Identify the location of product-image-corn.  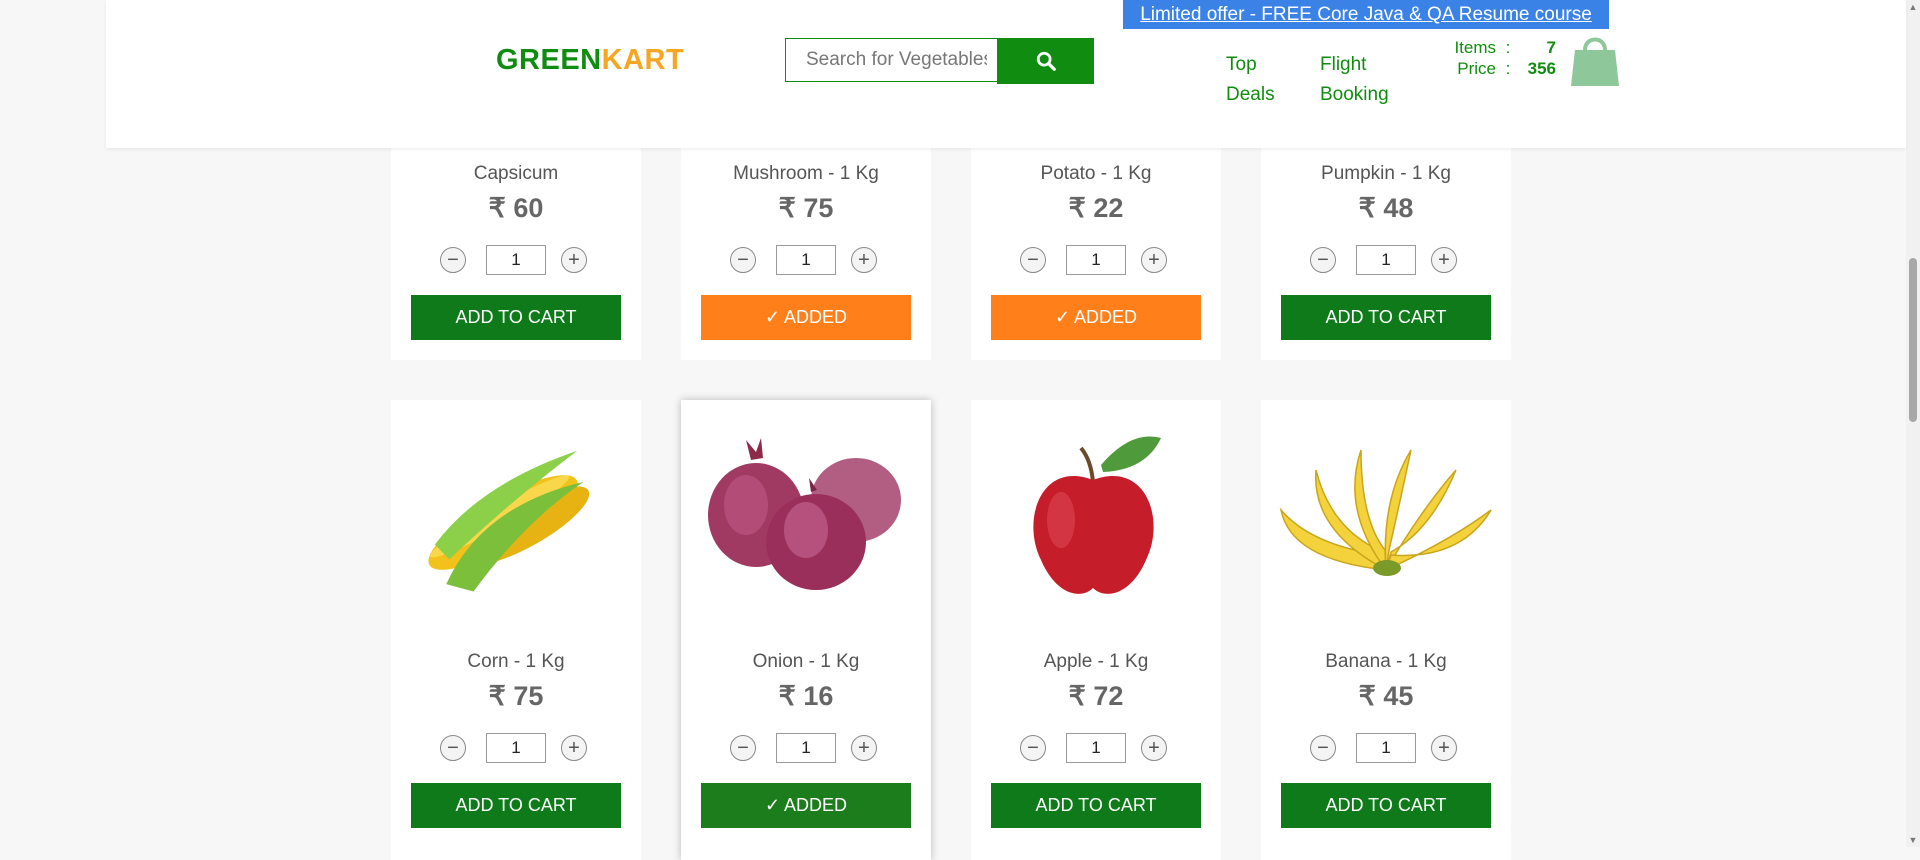
(516, 515).